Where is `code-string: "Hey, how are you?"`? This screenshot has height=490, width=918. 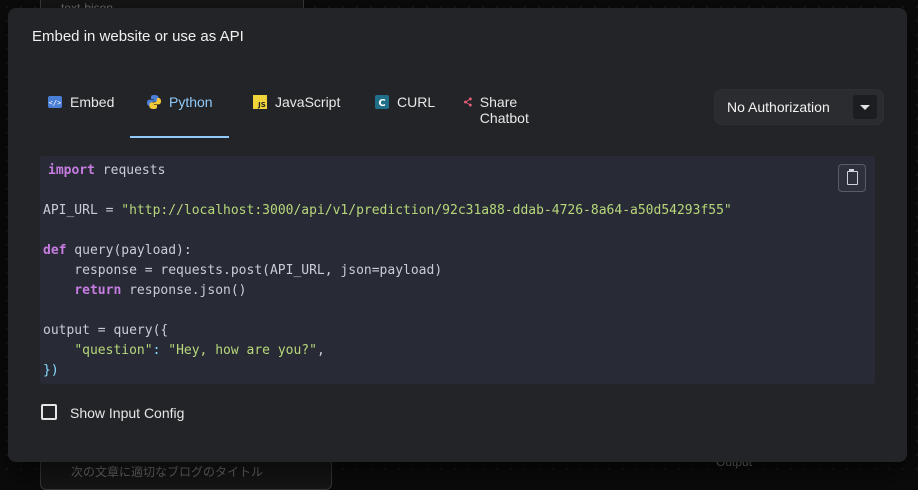 code-string: "Hey, how are you?" is located at coordinates (242, 350).